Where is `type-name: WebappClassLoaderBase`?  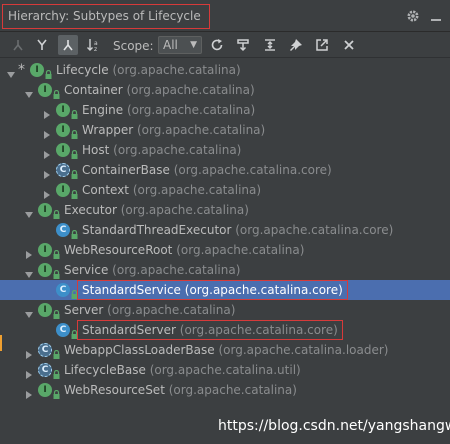 type-name: WebappClassLoaderBase is located at coordinates (139, 350).